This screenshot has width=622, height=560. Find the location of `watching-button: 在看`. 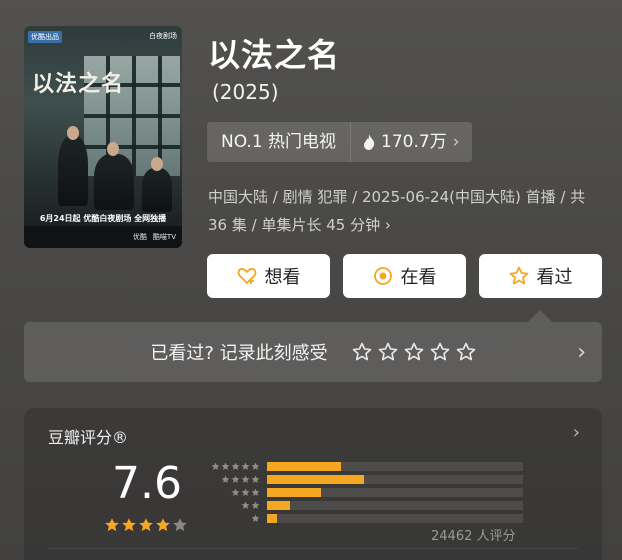

watching-button: 在看 is located at coordinates (404, 276).